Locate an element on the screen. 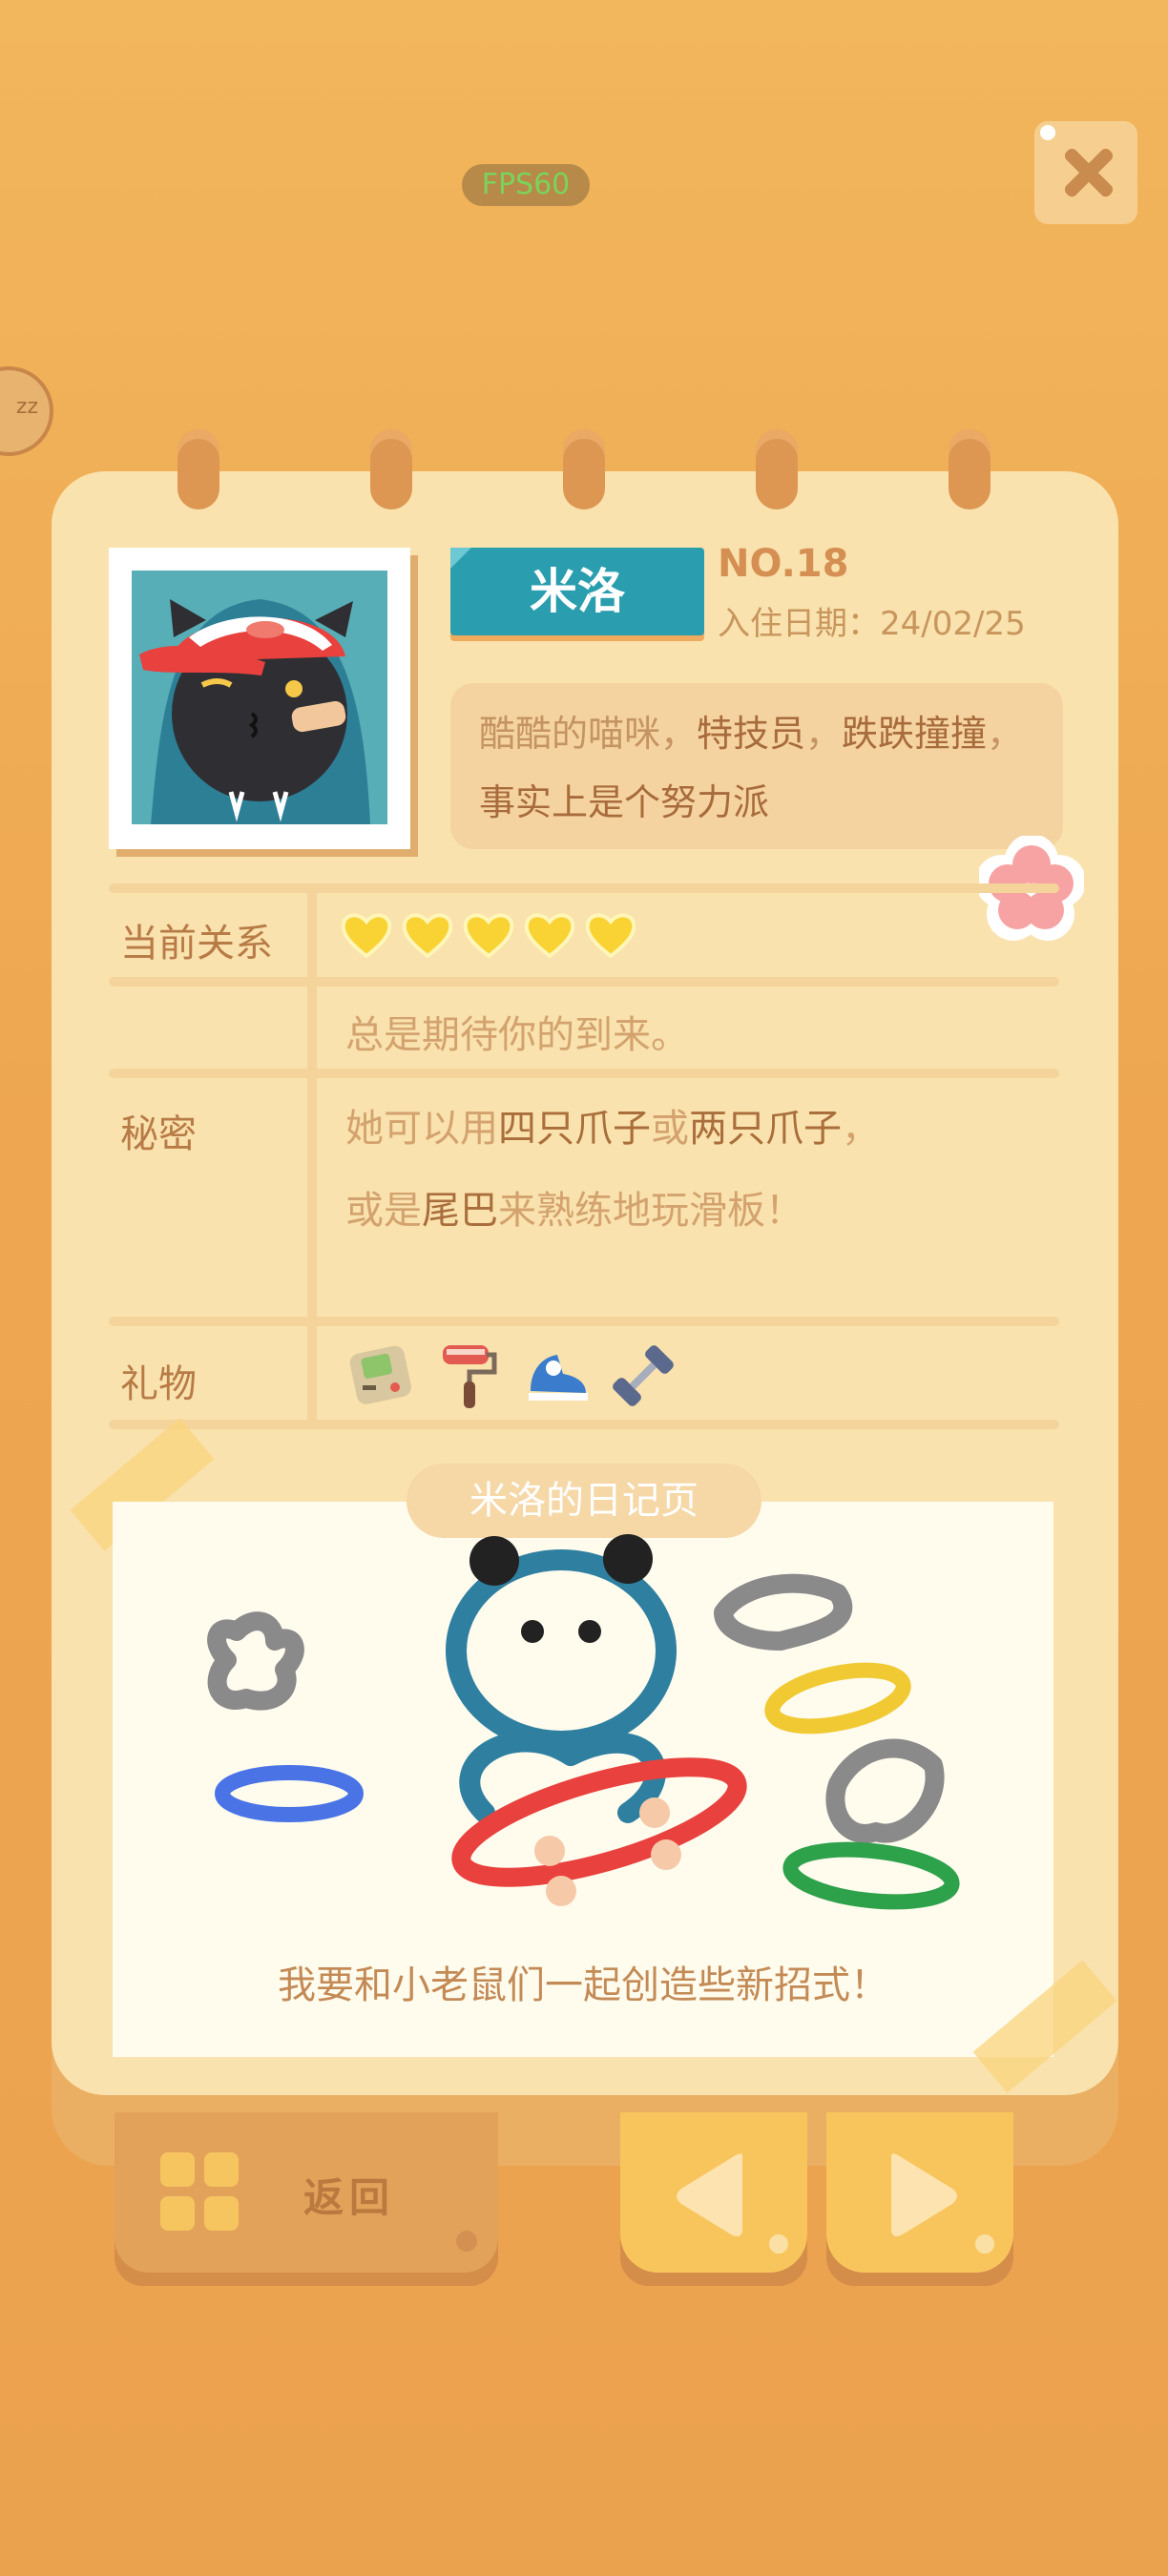 This screenshot has width=1168, height=2576. relationship-text: 总是期待你的到来。 is located at coordinates (517, 1035).